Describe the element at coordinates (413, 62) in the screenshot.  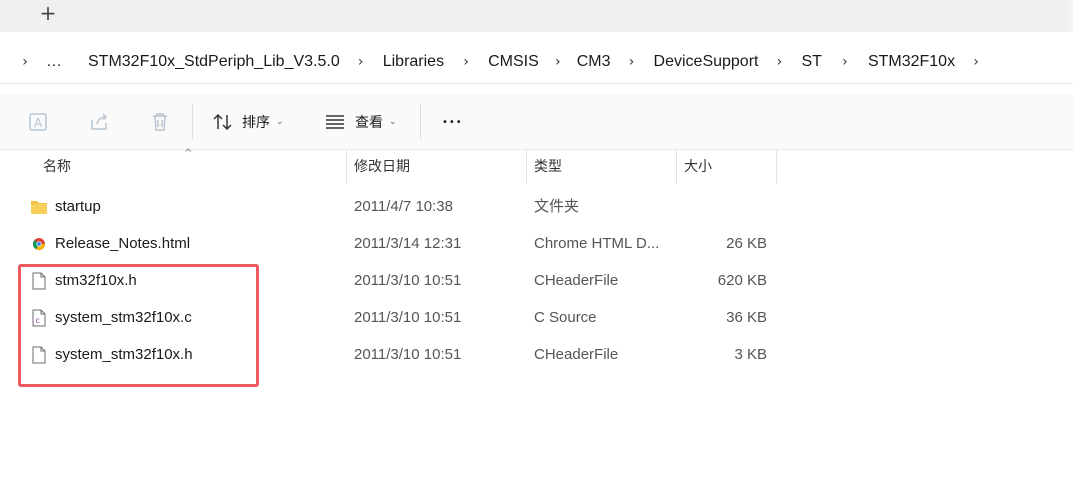
I see `breadcrumb-item-libraries: Libraries` at that location.